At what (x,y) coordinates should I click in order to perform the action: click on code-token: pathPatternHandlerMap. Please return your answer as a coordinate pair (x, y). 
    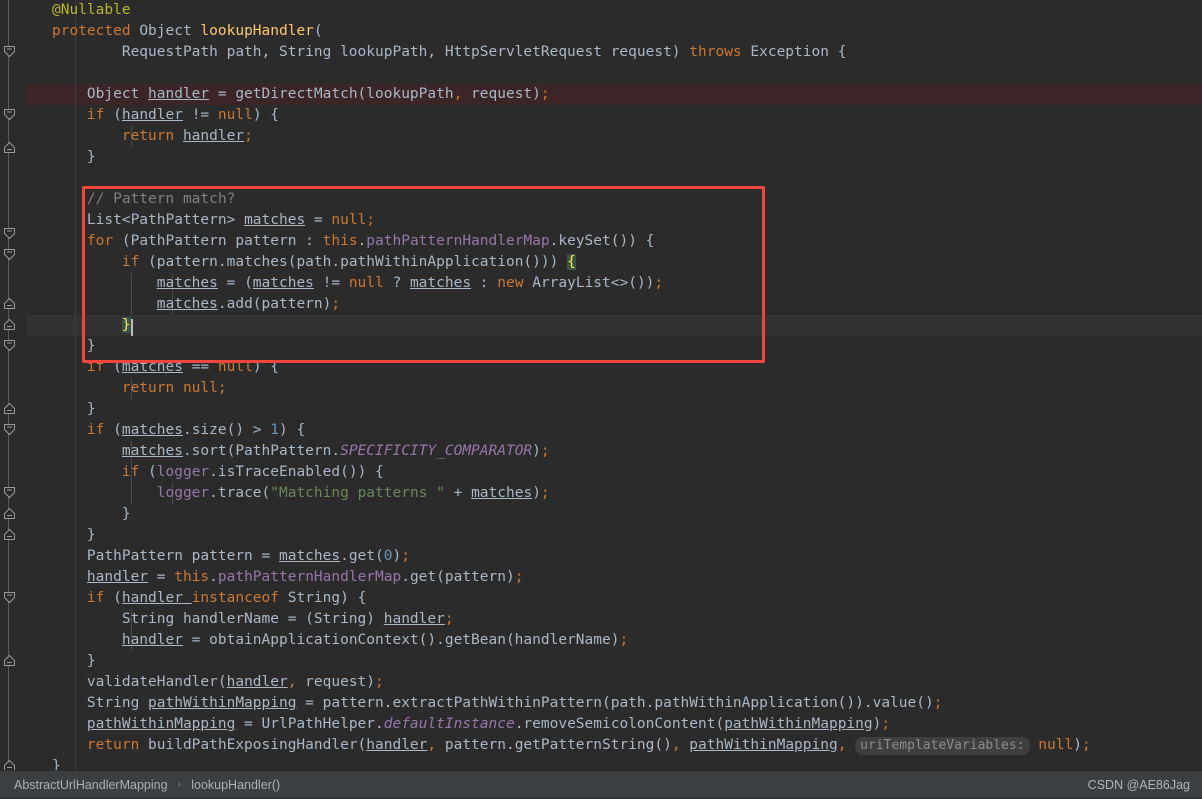
    Looking at the image, I should click on (309, 577).